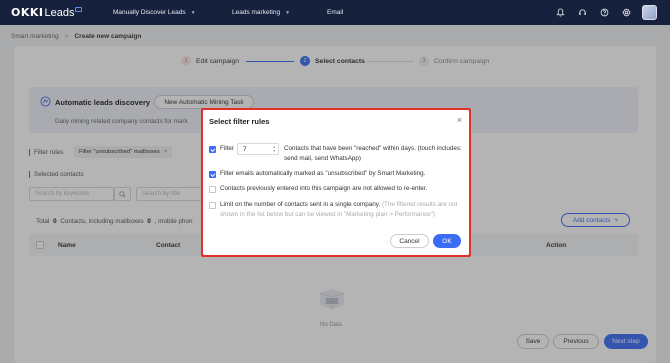 The width and height of the screenshot is (670, 363). What do you see at coordinates (149, 12) in the screenshot?
I see `nav-item-label: Manually Discover Leads` at bounding box center [149, 12].